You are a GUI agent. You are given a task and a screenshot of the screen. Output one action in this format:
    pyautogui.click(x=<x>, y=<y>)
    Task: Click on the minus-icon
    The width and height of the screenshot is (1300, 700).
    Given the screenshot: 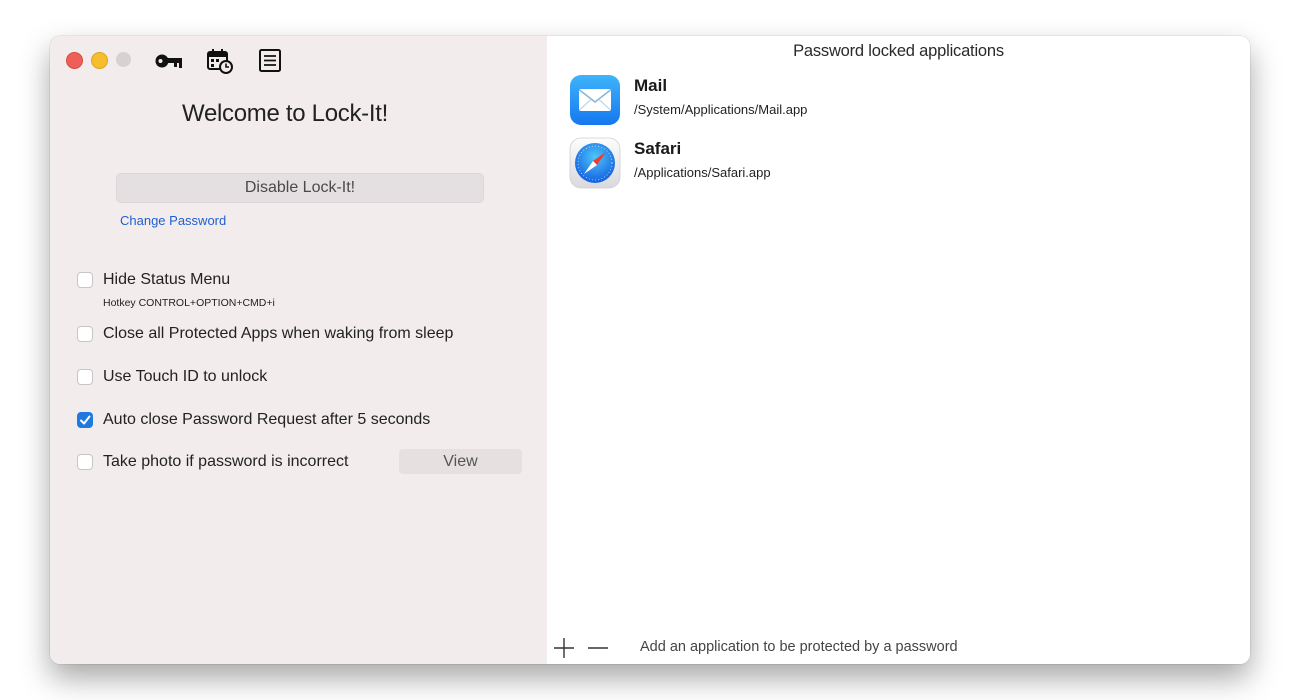 What is the action you would take?
    pyautogui.click(x=598, y=648)
    